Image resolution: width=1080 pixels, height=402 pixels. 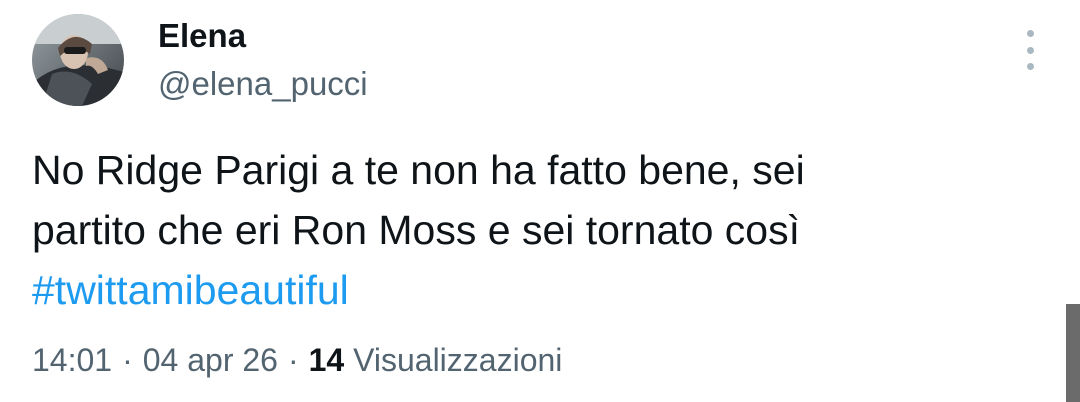 I want to click on author-names: Elena @elena_pucci, so click(x=263, y=60).